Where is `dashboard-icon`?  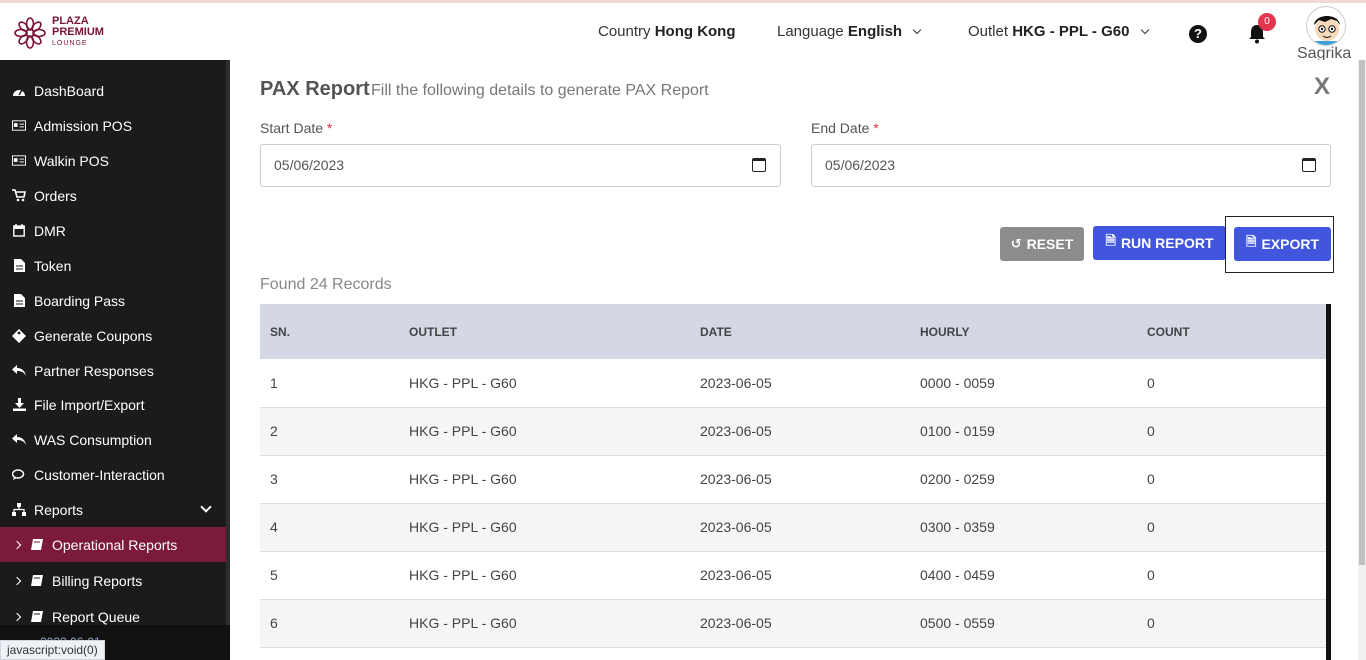
dashboard-icon is located at coordinates (19, 91).